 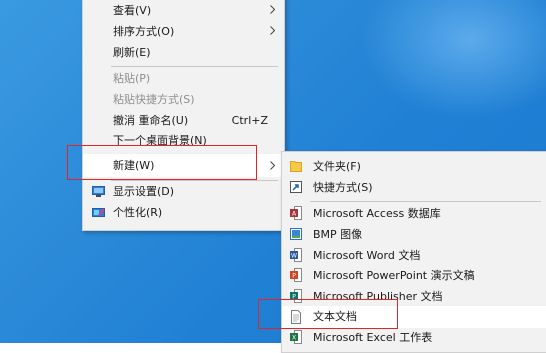 What do you see at coordinates (414, 187) in the screenshot?
I see `submenu-item-shortcut: 快捷方式(S)` at bounding box center [414, 187].